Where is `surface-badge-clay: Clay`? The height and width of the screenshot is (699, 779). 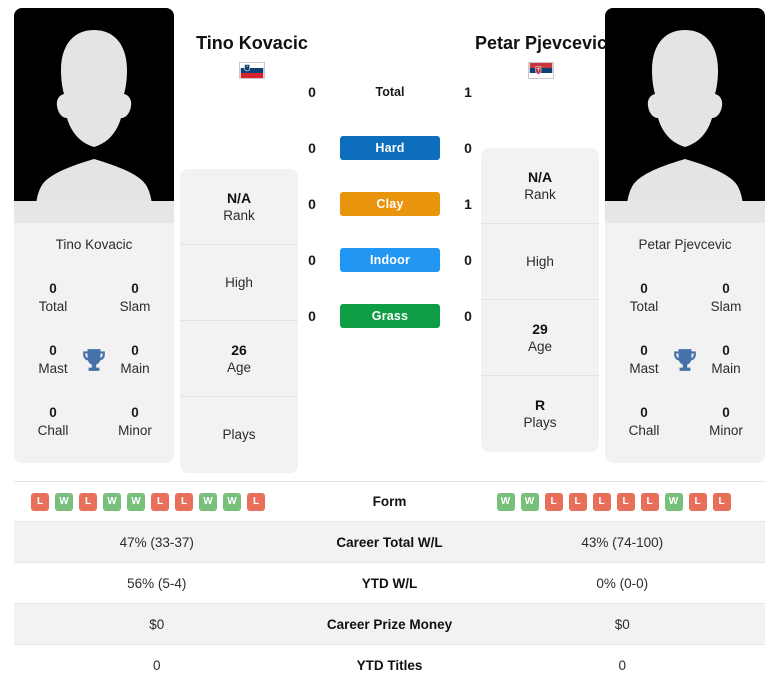
surface-badge-clay: Clay is located at coordinates (390, 204).